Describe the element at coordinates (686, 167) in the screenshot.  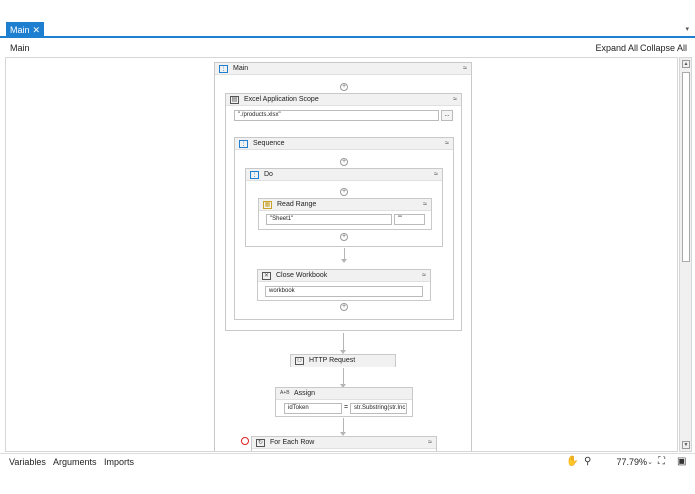
I see `scroll-thumb` at that location.